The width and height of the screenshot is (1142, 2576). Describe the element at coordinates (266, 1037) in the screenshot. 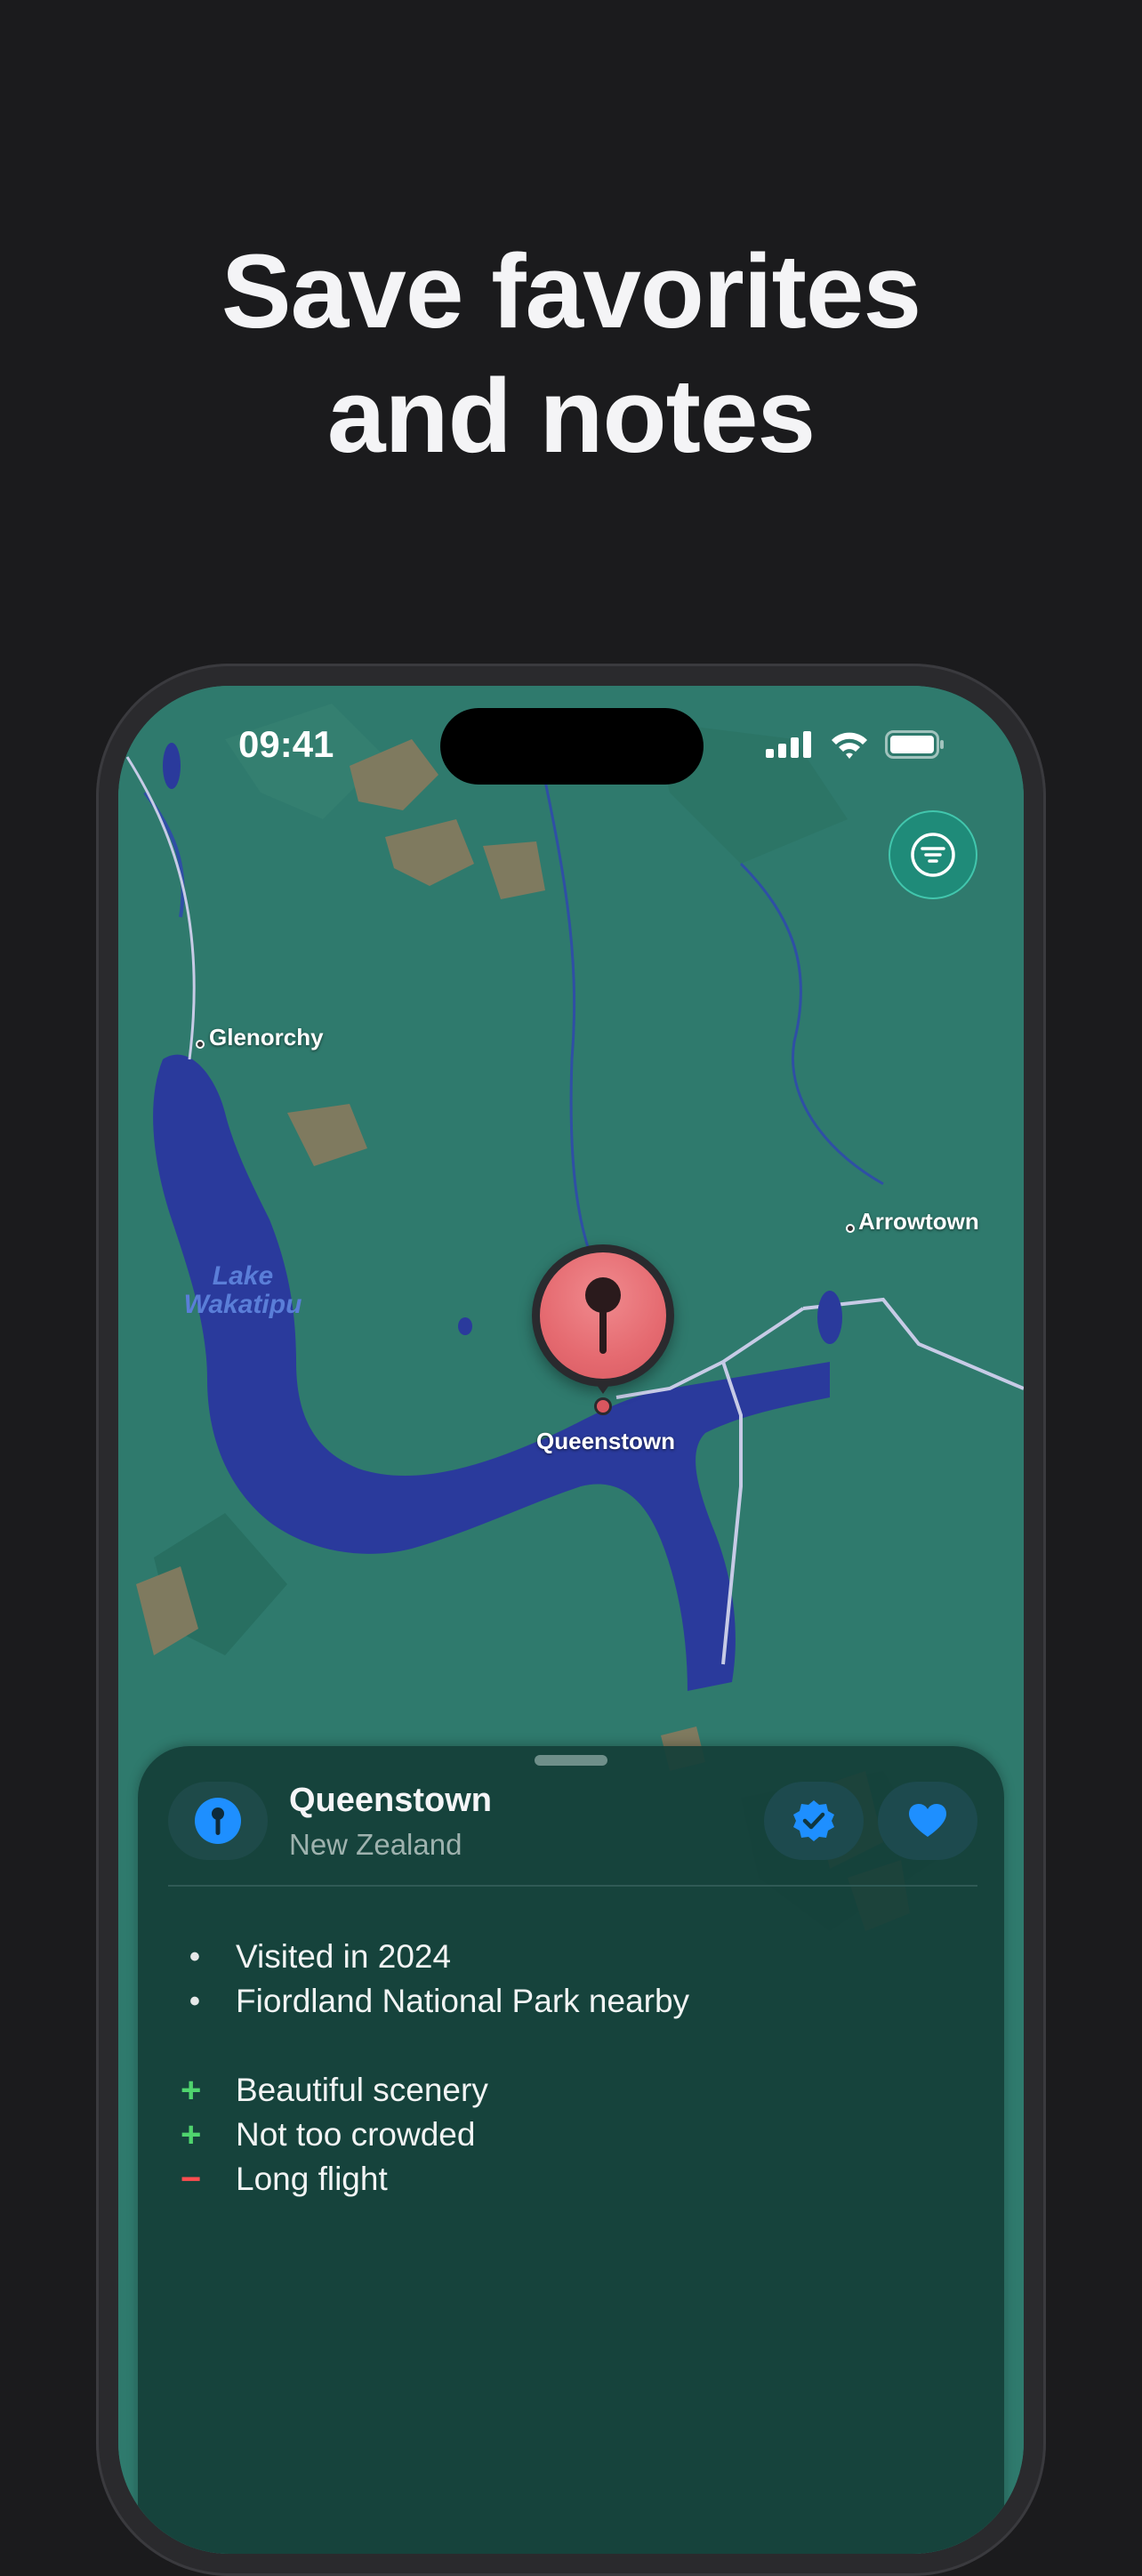

I see `map-label-glenorchy: Glenorchy` at that location.